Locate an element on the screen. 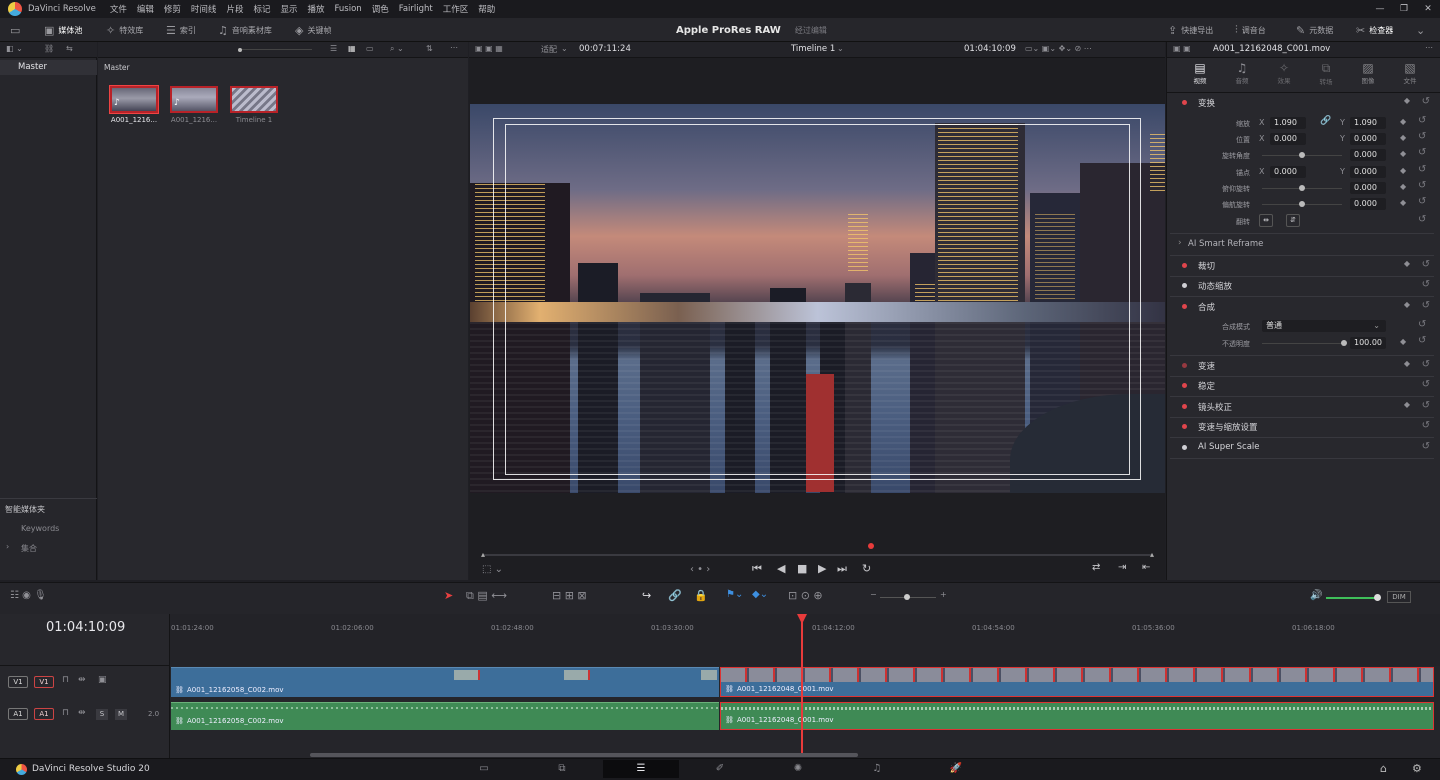 This screenshot has height=780, width=1440. mute-button: M is located at coordinates (121, 714).